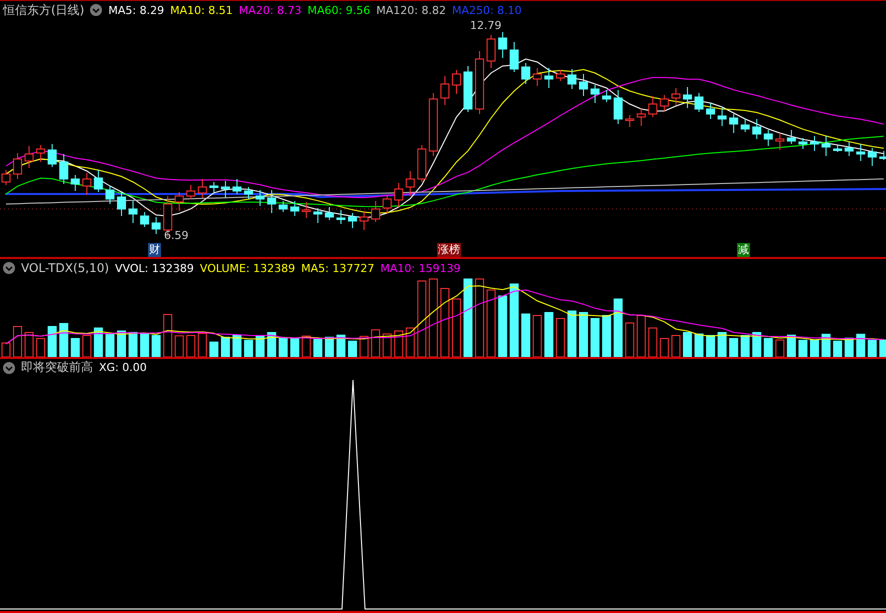  What do you see at coordinates (743, 250) in the screenshot?
I see `event-tag: 减` at bounding box center [743, 250].